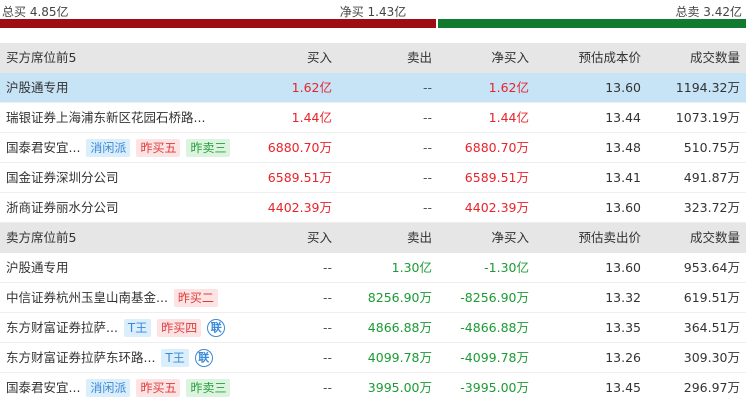 Image resolution: width=746 pixels, height=400 pixels. Describe the element at coordinates (373, 12) in the screenshot. I see `net-buy-label: 净买 1.43亿` at that location.